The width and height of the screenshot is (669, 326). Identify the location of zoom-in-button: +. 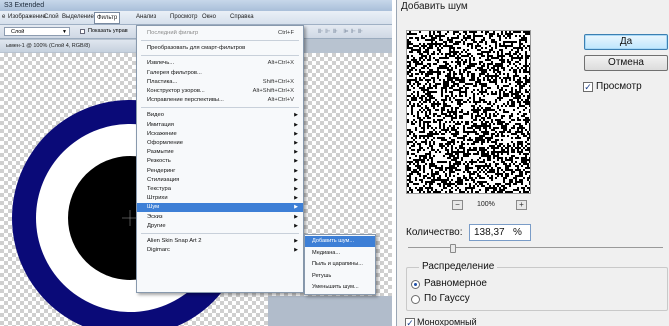
(521, 205).